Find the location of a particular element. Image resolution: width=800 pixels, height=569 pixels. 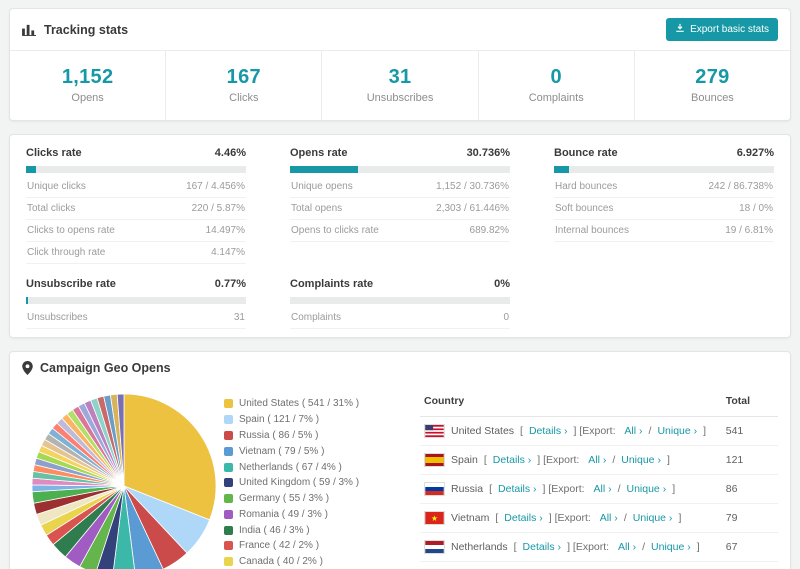

flag-es-icon is located at coordinates (434, 460).